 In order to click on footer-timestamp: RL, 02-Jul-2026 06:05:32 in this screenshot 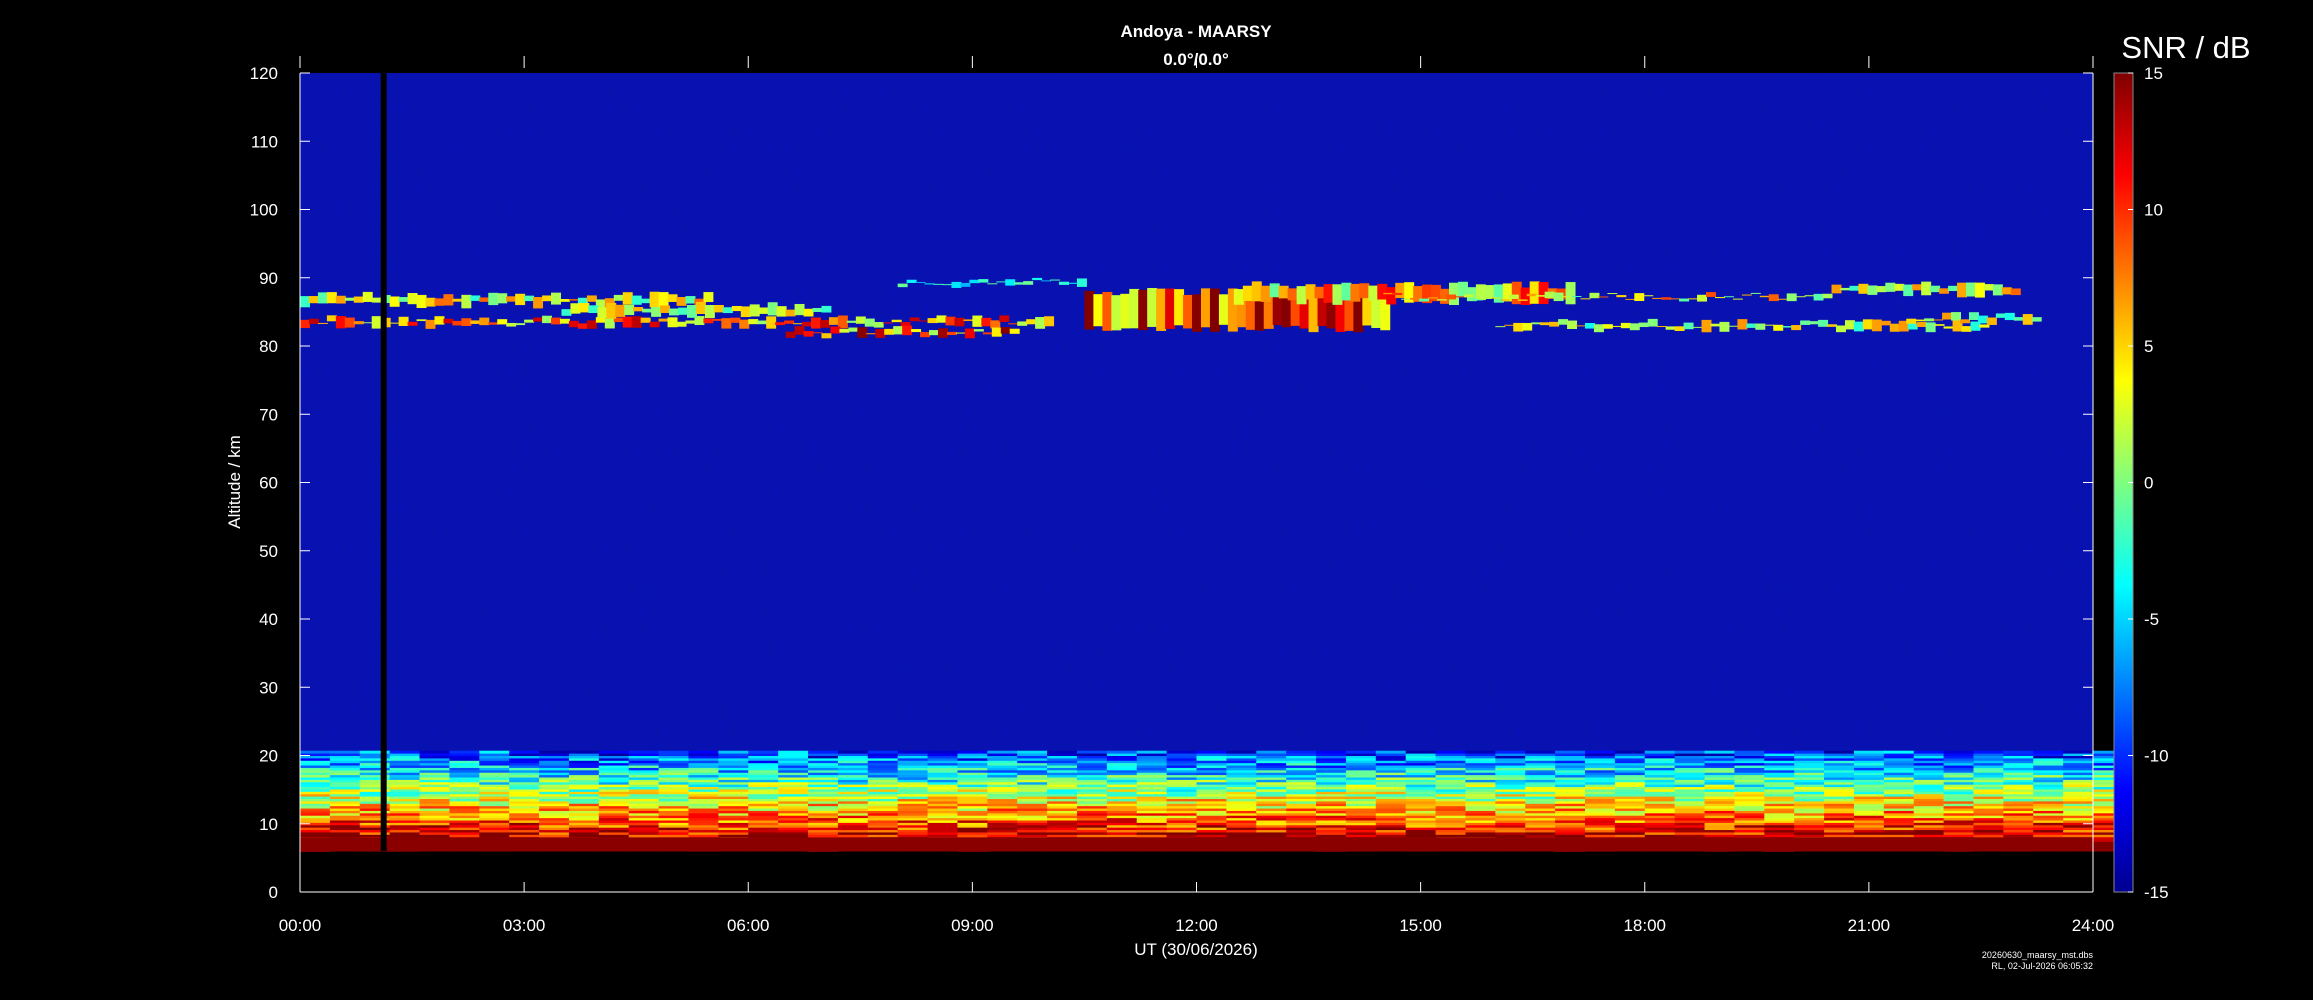, I will do `click(2042, 966)`.